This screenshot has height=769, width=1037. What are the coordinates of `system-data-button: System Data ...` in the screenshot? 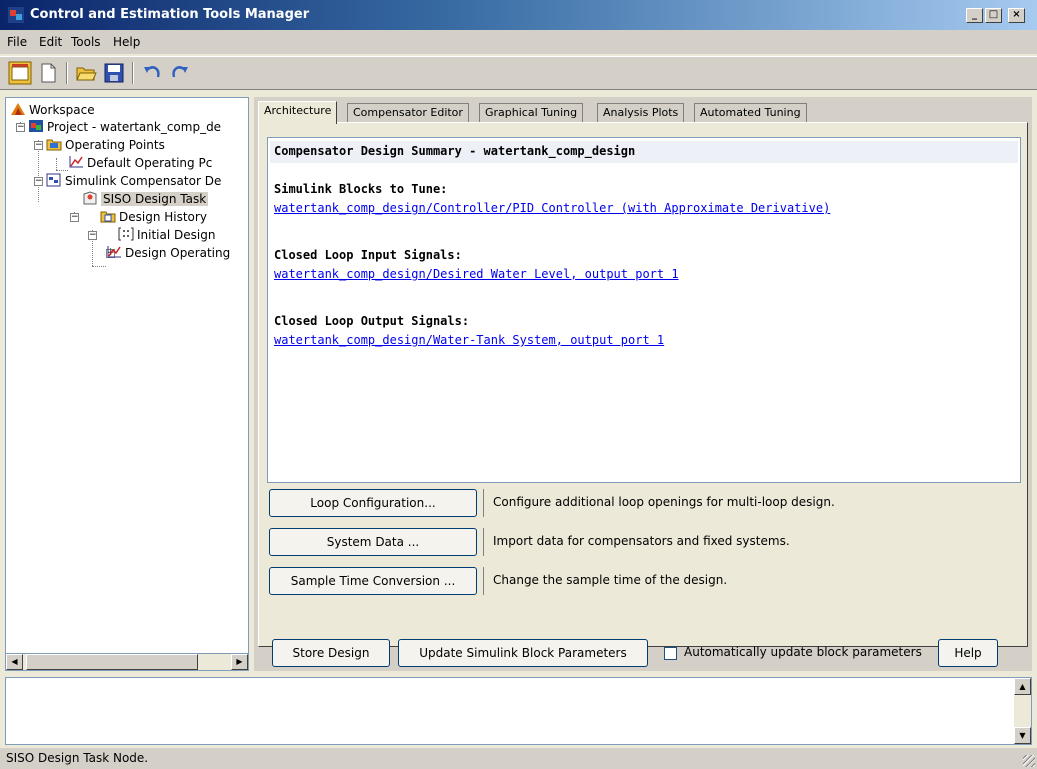 It's located at (373, 542).